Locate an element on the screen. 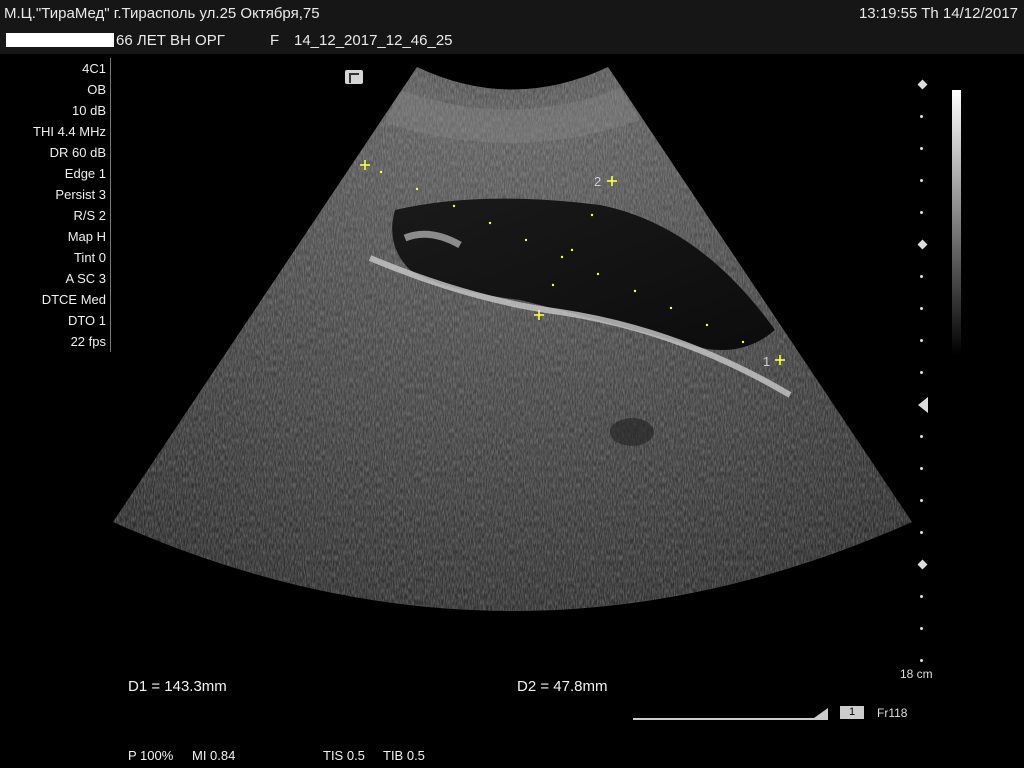  frame-index: 1 is located at coordinates (852, 712).